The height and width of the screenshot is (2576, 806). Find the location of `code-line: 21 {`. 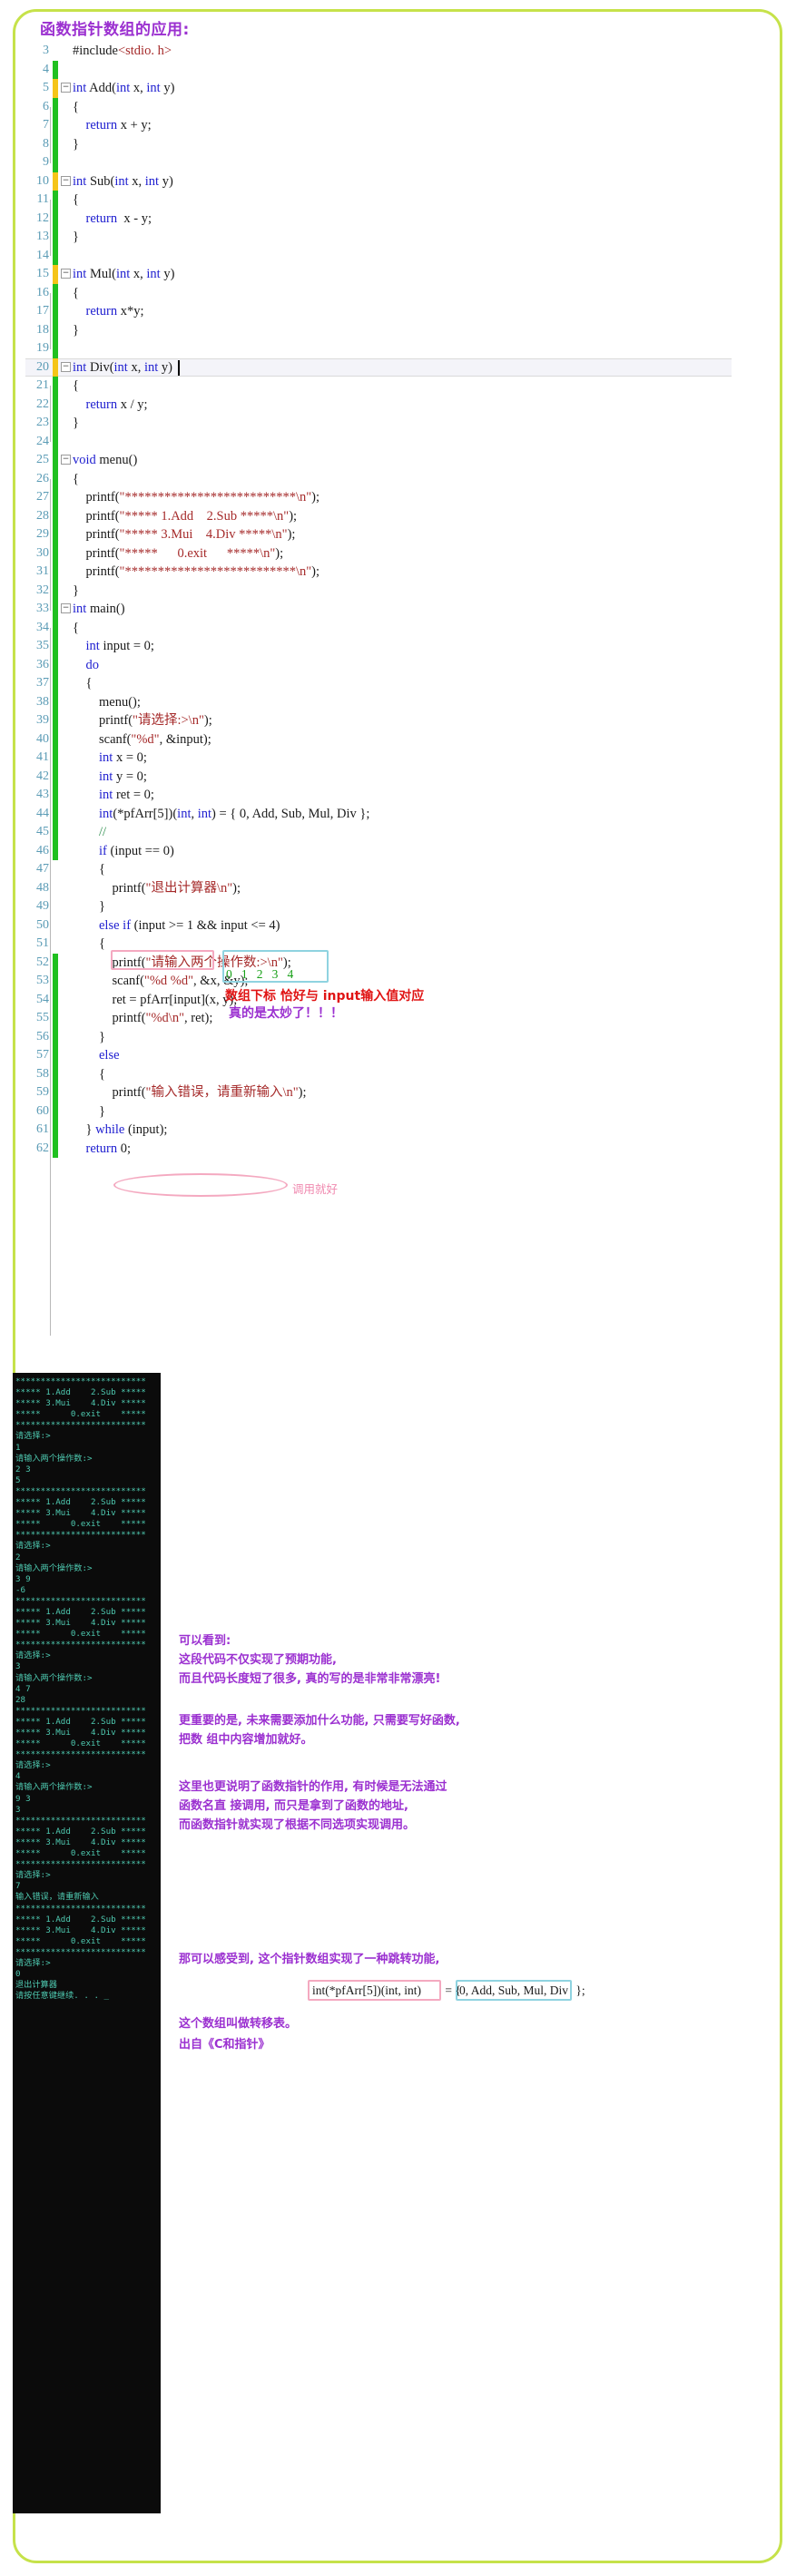

code-line: 21 { is located at coordinates (402, 386).